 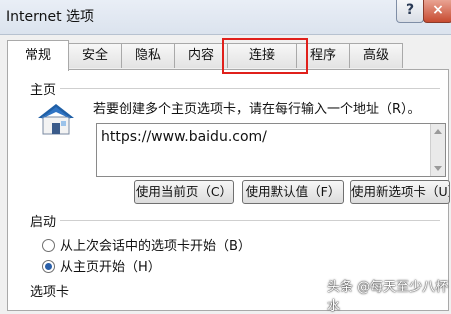 I want to click on window-title: Internet 选项, so click(x=50, y=17).